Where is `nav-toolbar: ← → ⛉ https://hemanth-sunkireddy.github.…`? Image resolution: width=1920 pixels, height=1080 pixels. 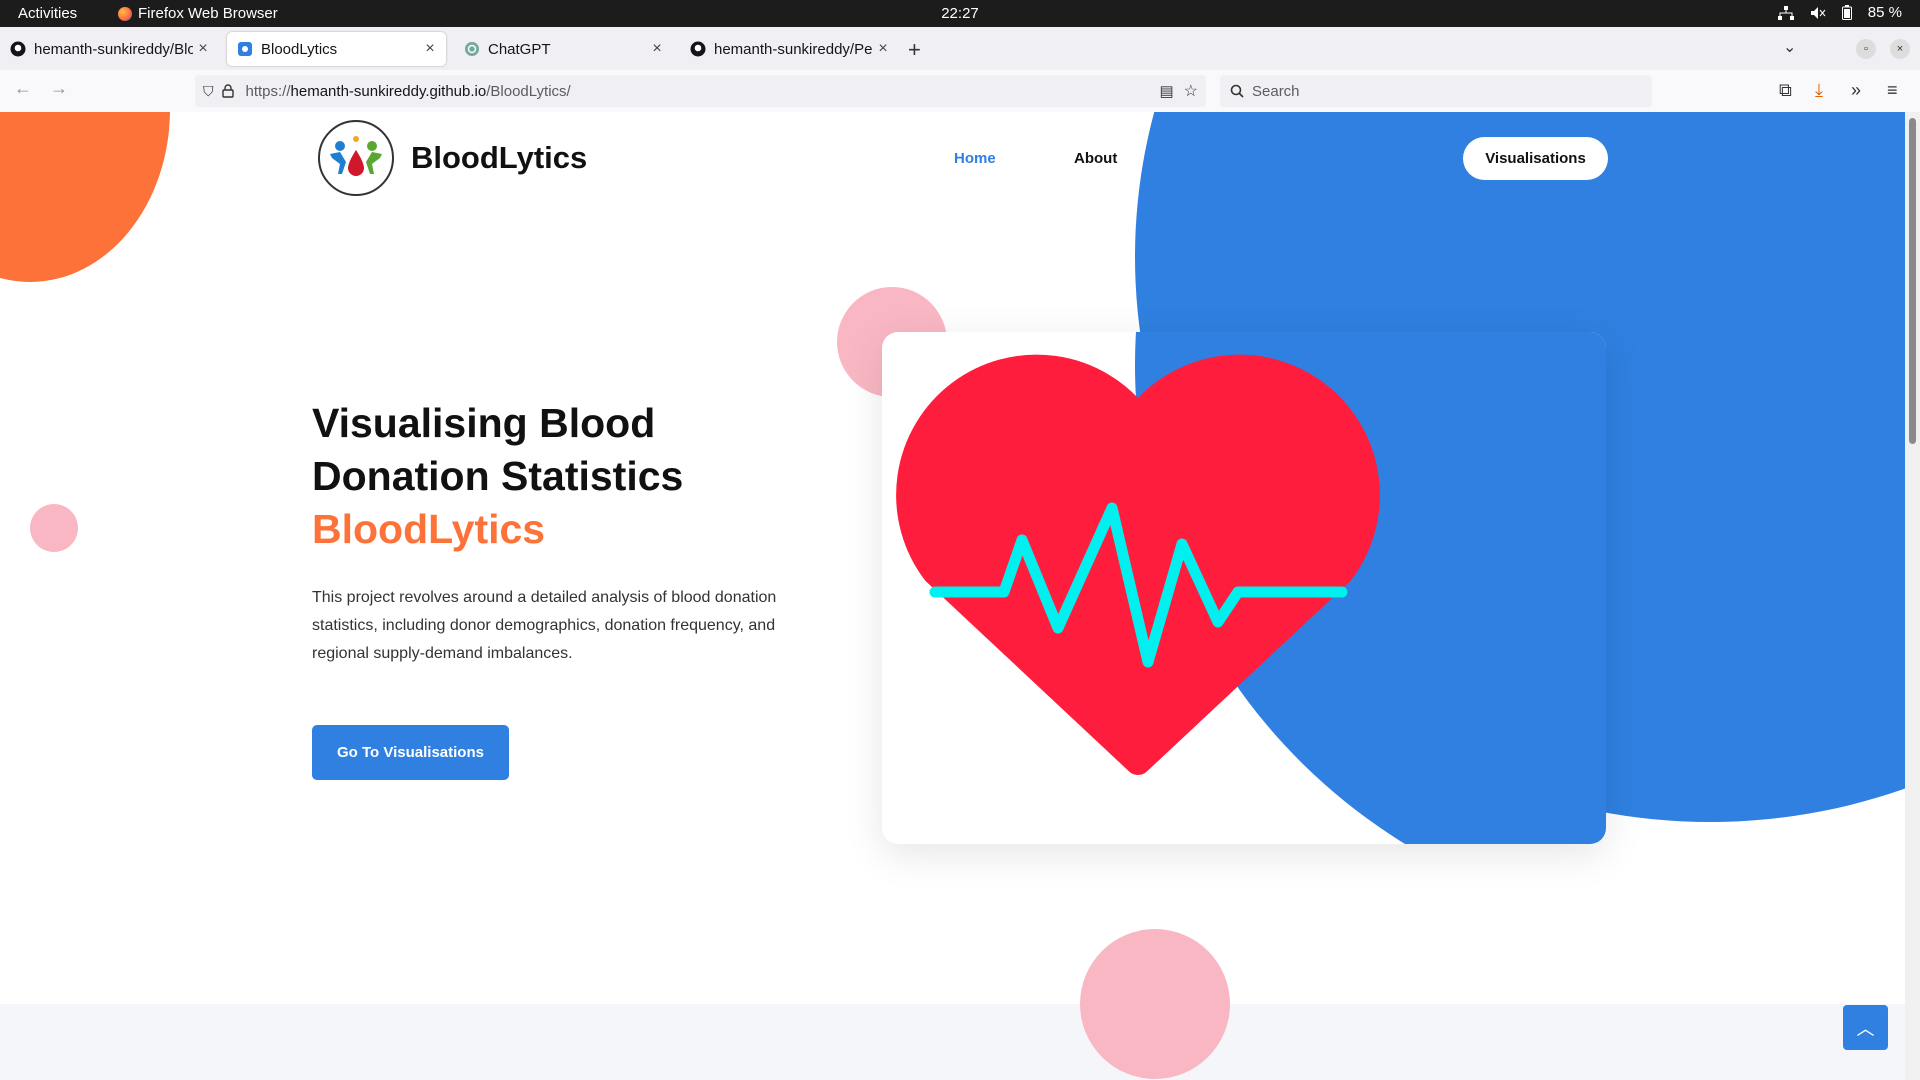 nav-toolbar: ← → ⛉ https://hemanth-sunkireddy.github.… is located at coordinates (960, 91).